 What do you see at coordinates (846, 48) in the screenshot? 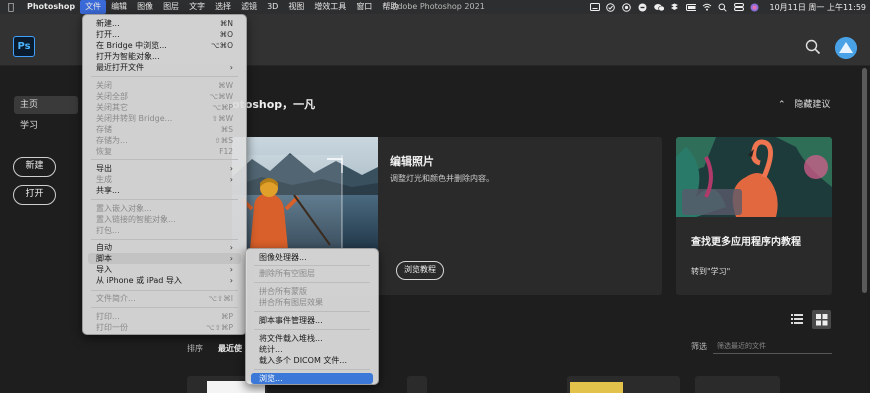
I see `account-avatar` at bounding box center [846, 48].